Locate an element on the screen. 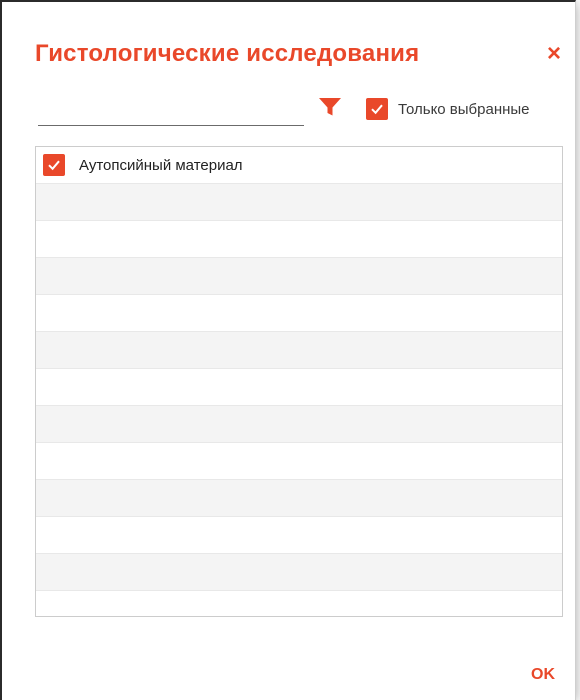 This screenshot has width=580, height=700. ok-button: OK is located at coordinates (543, 675).